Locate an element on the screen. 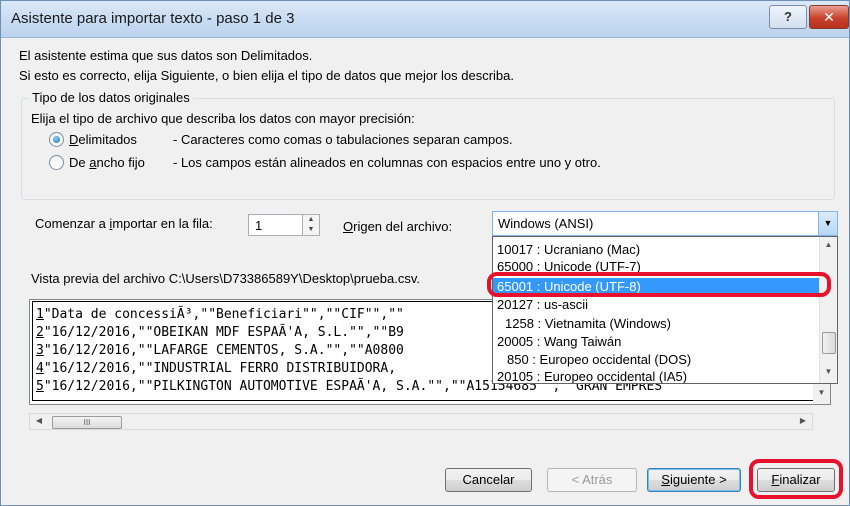  back-button: < Atrás is located at coordinates (592, 480).